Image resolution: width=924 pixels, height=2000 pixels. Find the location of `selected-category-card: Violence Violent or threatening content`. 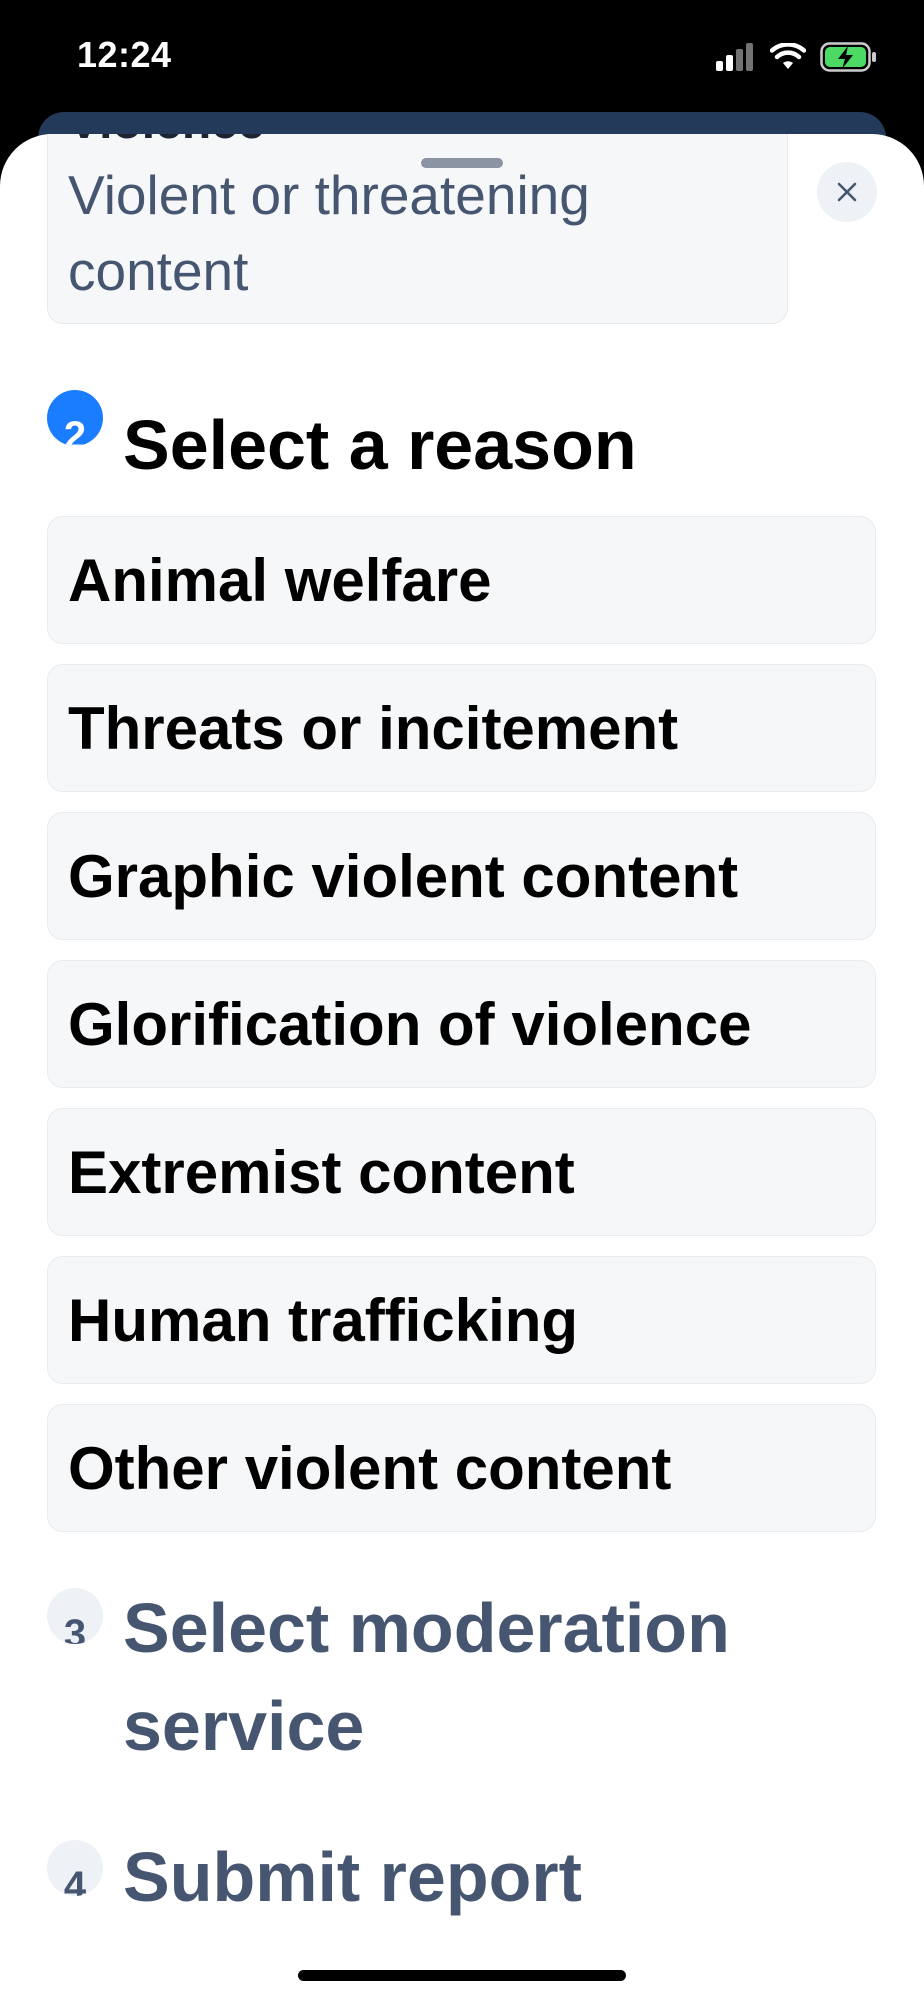

selected-category-card: Violence Violent or threatening content is located at coordinates (417, 229).